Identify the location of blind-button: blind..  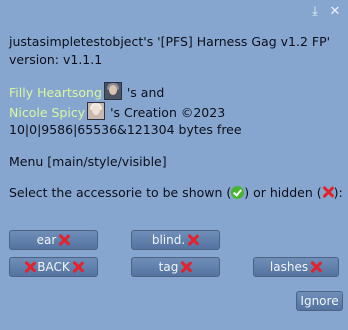
(175, 240).